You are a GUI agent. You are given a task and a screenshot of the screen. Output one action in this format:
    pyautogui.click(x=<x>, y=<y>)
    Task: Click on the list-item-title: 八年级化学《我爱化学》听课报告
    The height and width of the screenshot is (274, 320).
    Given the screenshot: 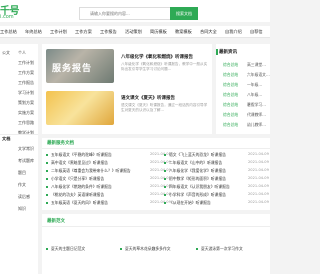 What is the action you would take?
    pyautogui.click(x=197, y=170)
    